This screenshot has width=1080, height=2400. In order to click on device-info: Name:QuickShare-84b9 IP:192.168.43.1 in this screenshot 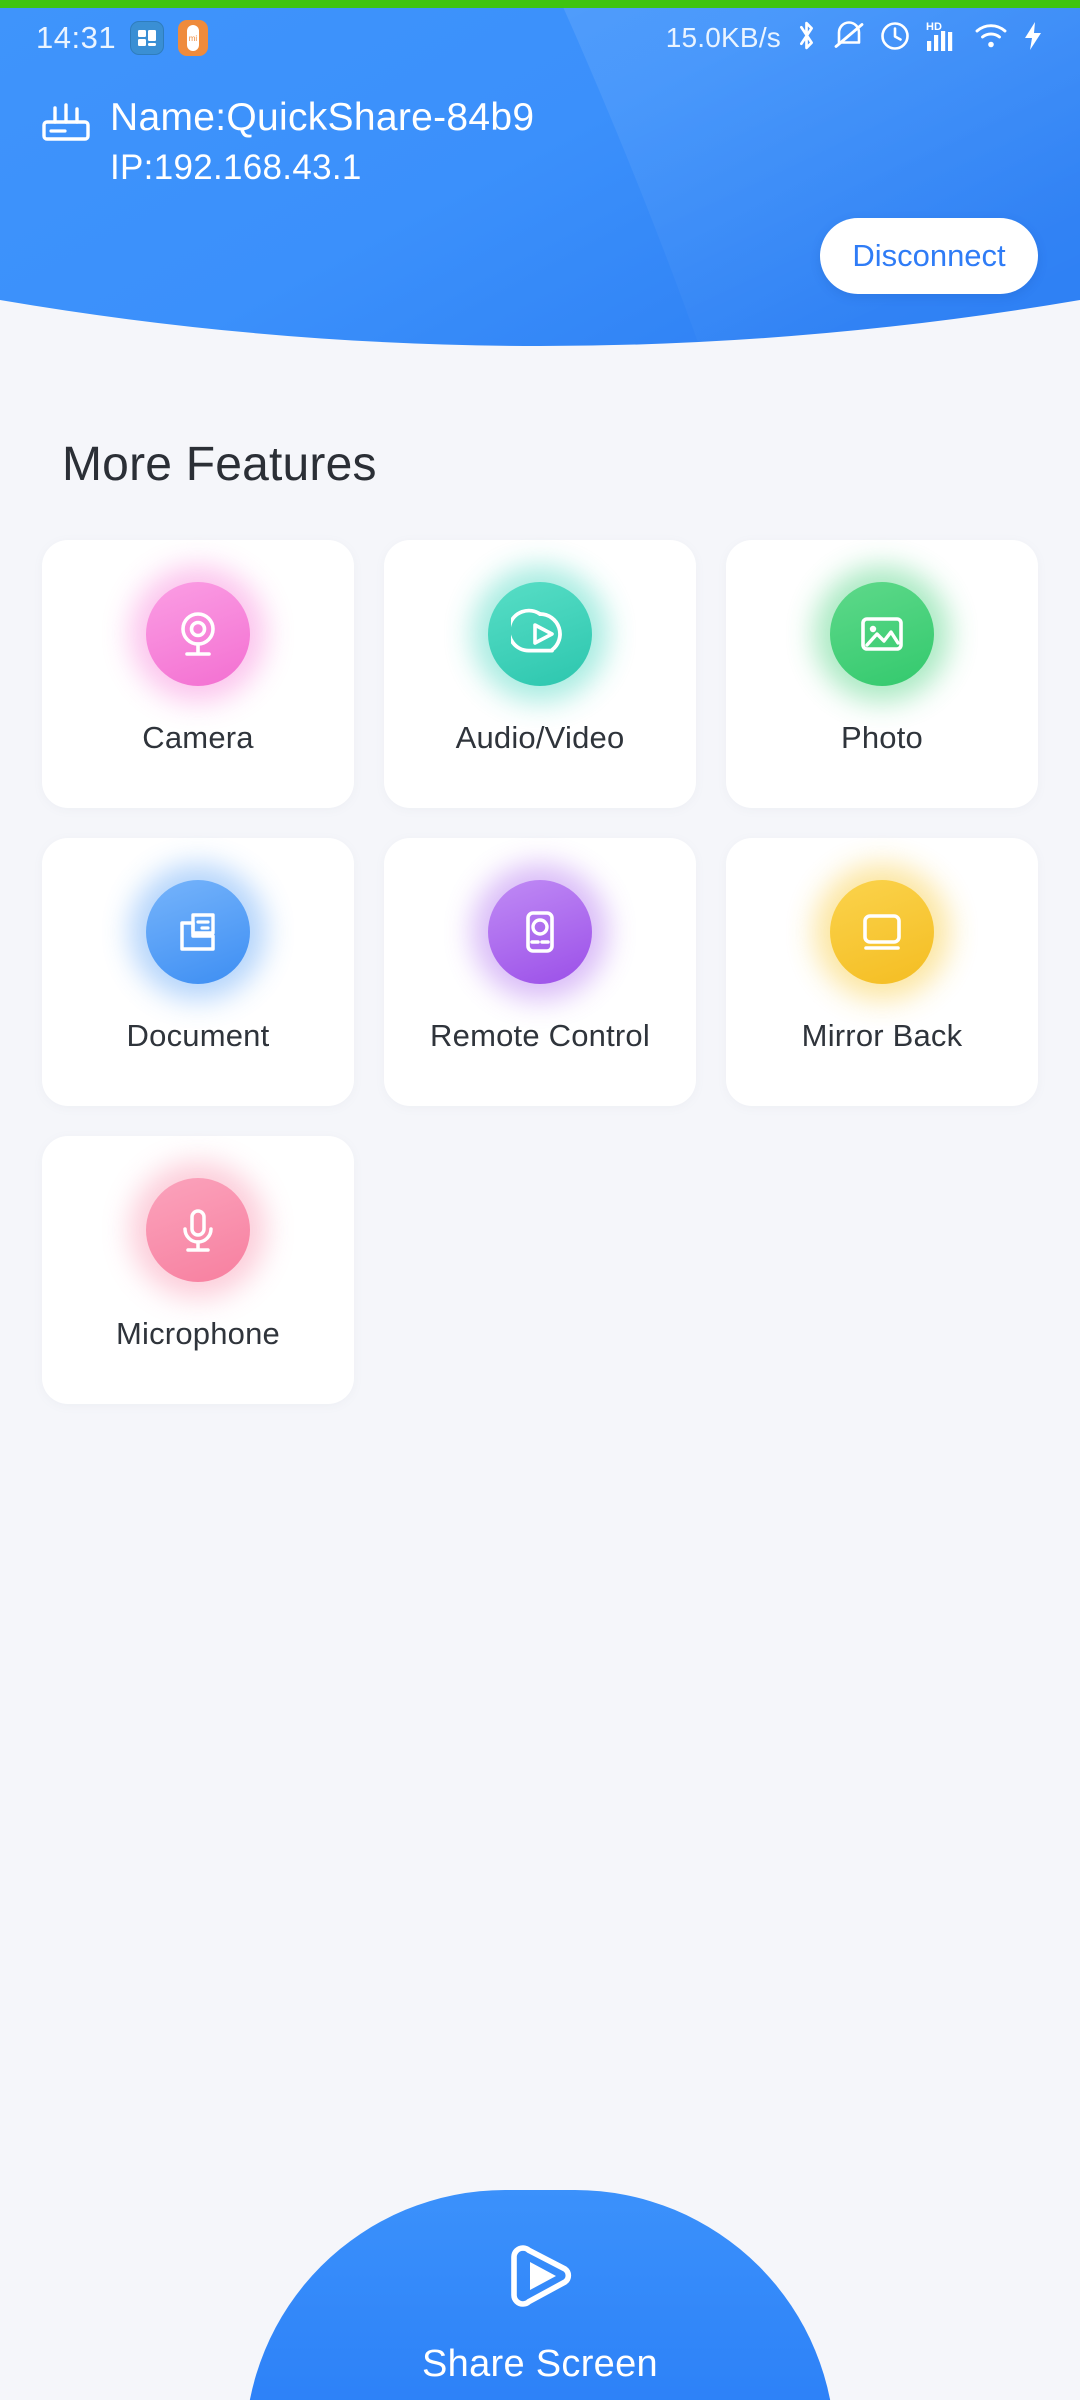, I will do `click(287, 142)`.